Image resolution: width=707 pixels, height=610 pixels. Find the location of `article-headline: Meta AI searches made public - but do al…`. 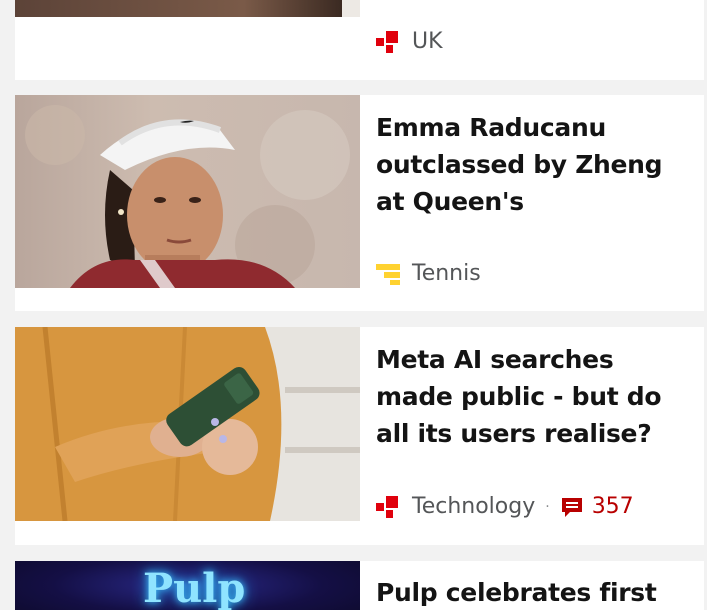

article-headline: Meta AI searches made public - but do al… is located at coordinates (531, 396).